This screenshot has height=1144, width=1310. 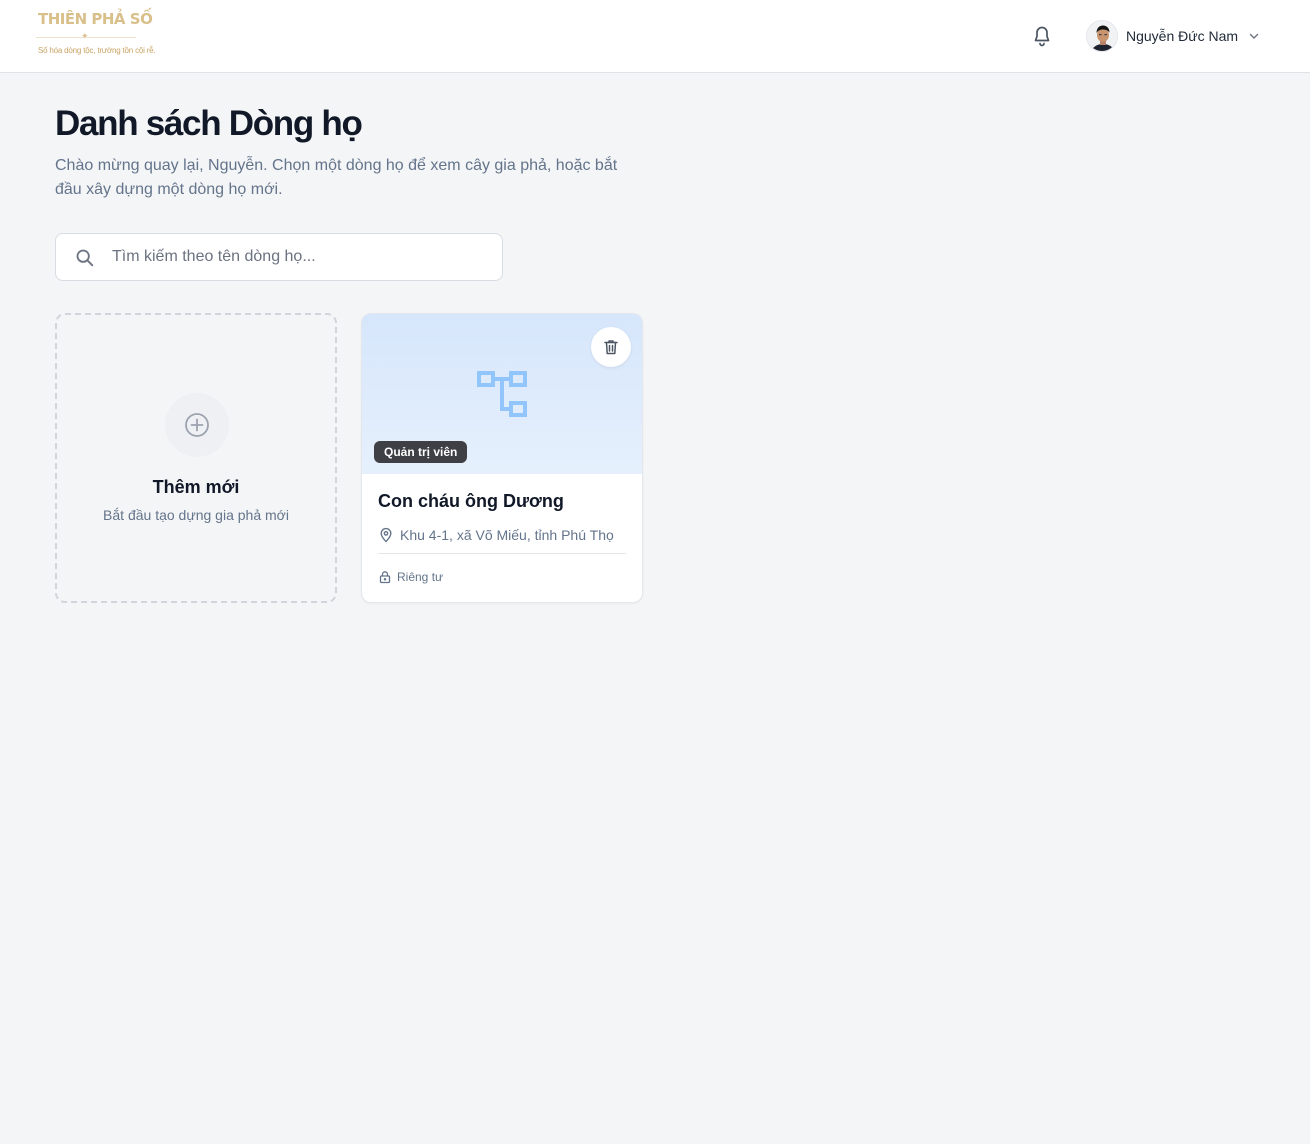 What do you see at coordinates (1182, 36) in the screenshot?
I see `user-name: Nguyễn Đức Nam` at bounding box center [1182, 36].